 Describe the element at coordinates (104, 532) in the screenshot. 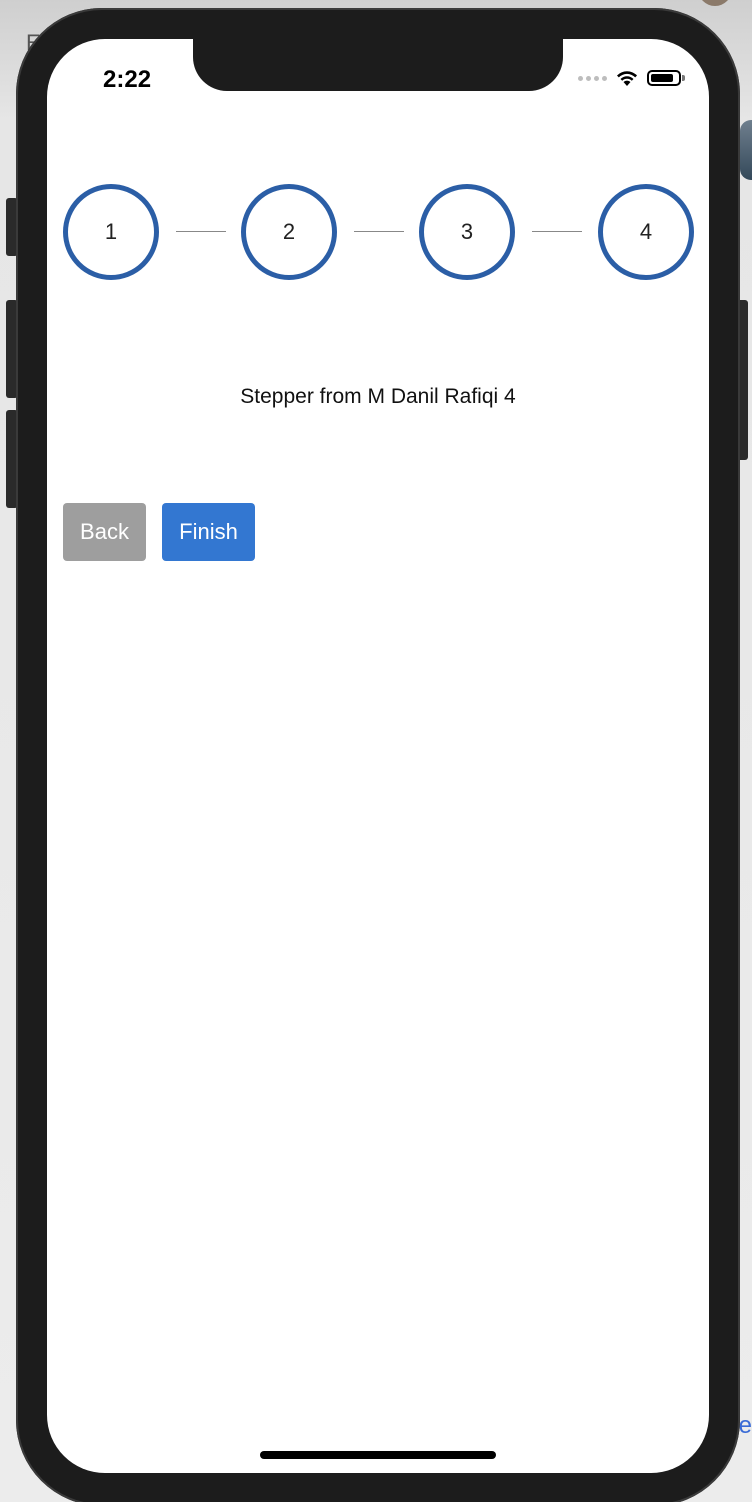

I see `back-button: Back` at that location.